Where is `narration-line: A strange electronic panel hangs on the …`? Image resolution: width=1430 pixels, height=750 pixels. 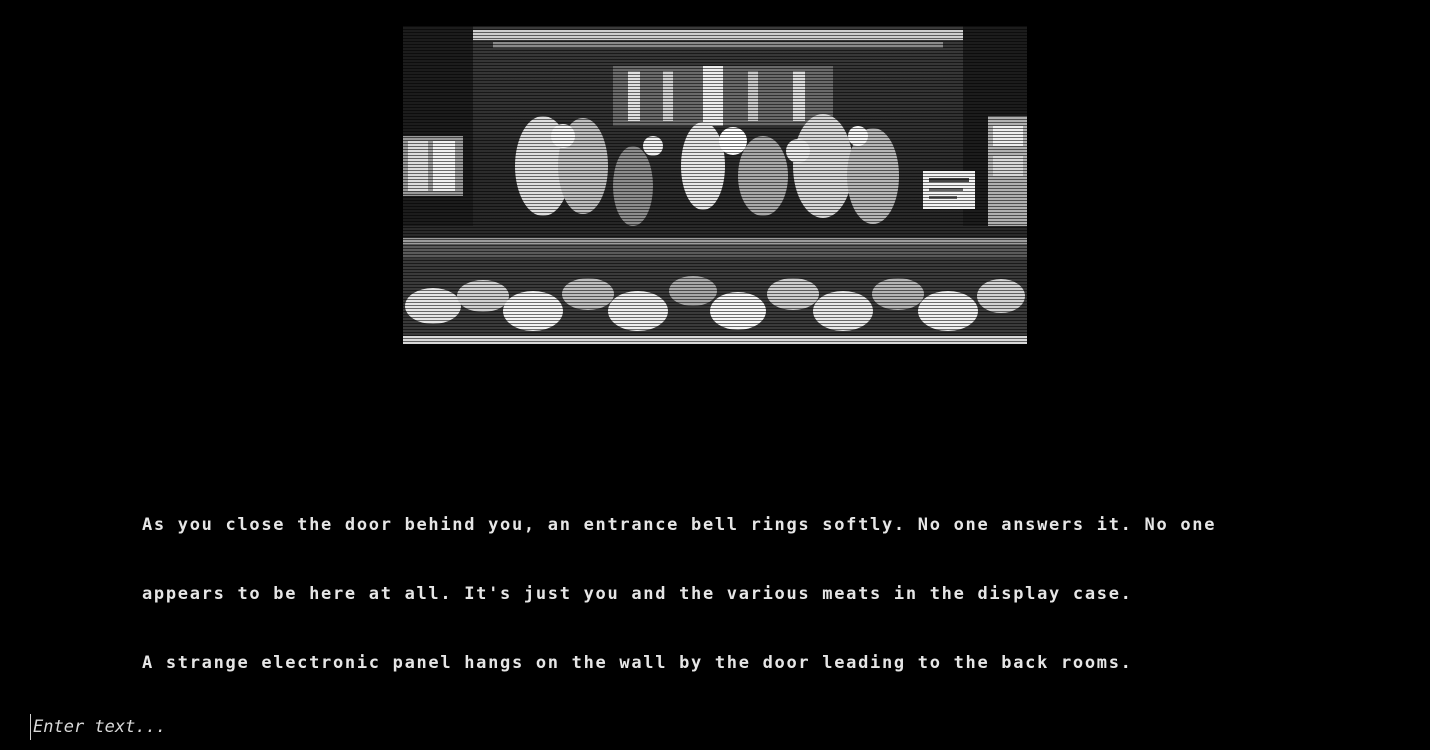
narration-line: A strange electronic panel hangs on the … is located at coordinates (637, 663).